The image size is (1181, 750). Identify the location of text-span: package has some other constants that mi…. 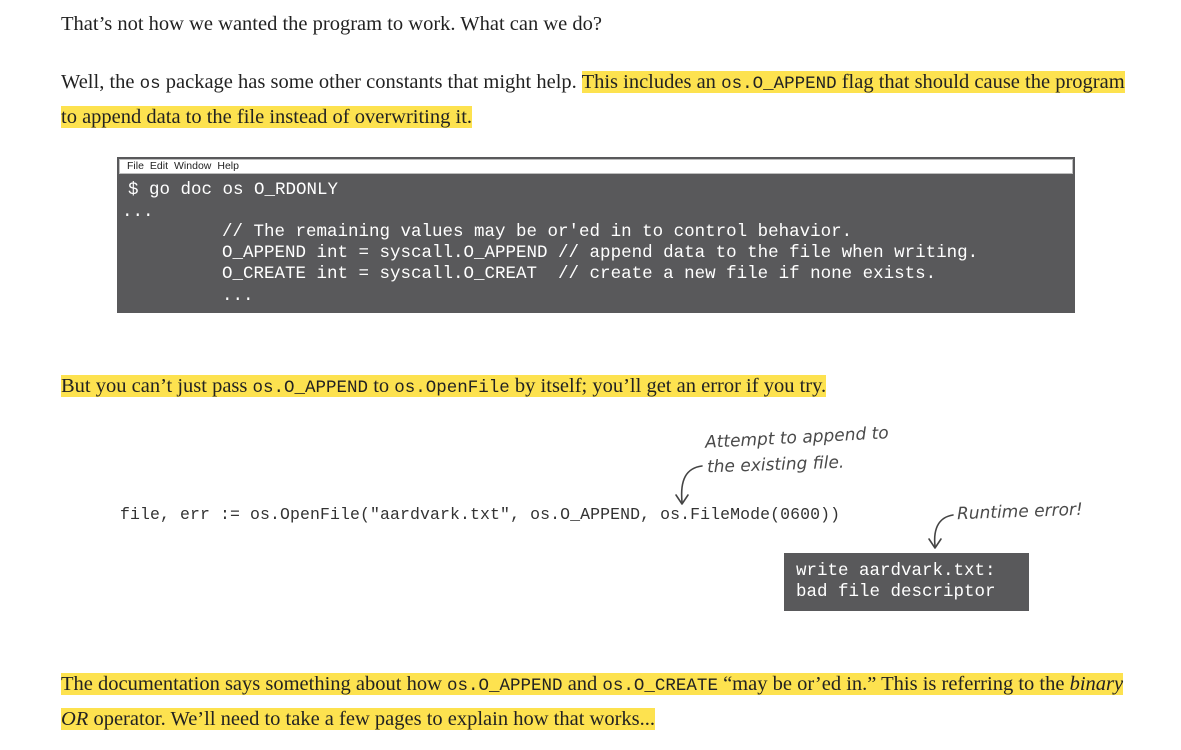
(371, 82).